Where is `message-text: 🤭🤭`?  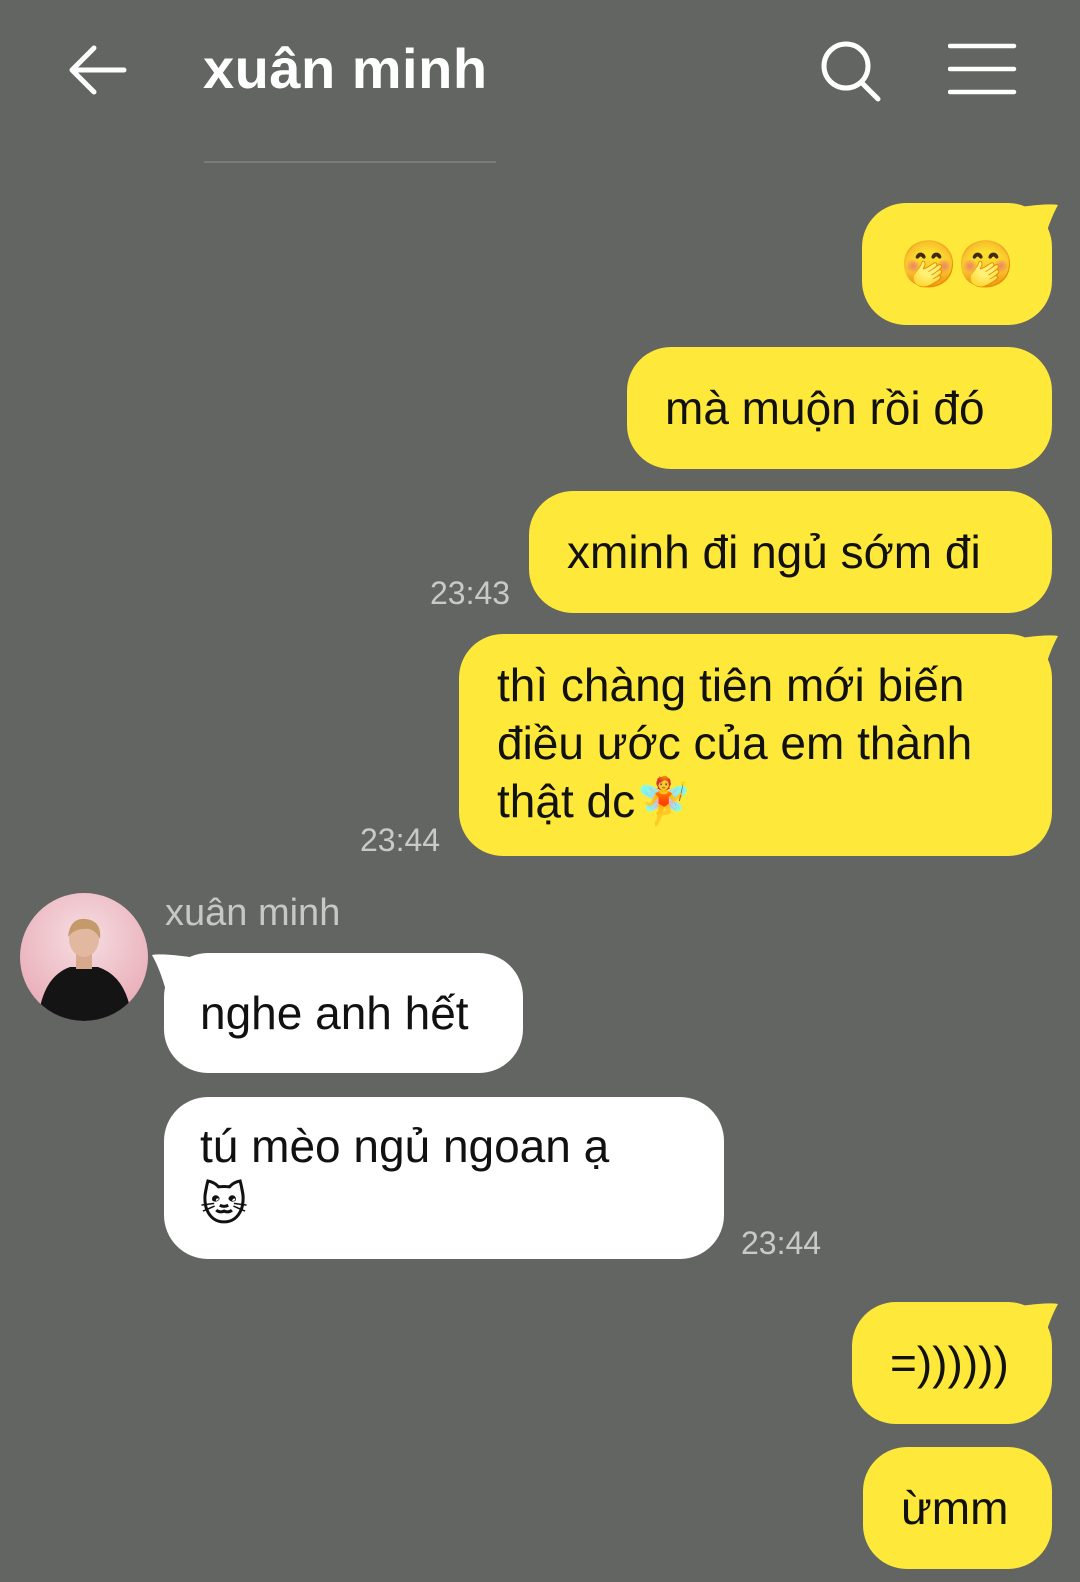
message-text: 🤭🤭 is located at coordinates (957, 264).